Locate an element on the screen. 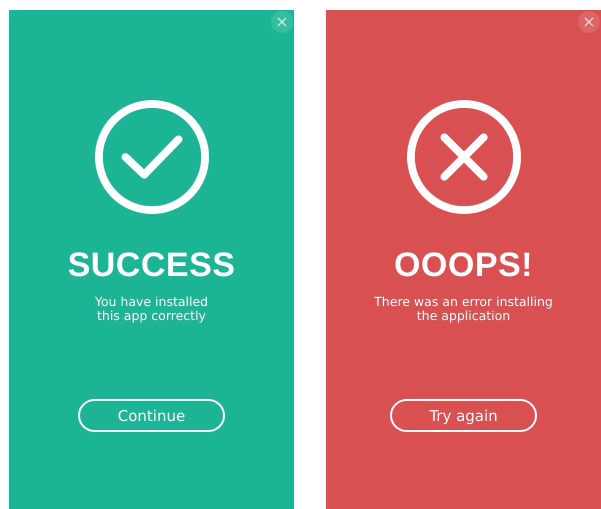 The height and width of the screenshot is (509, 601). dialog-message: There was an error installing the application is located at coordinates (463, 309).